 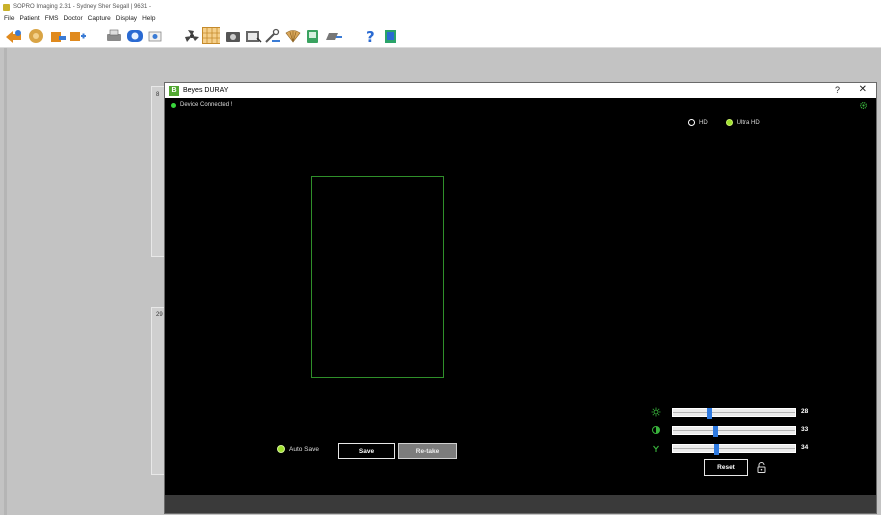 What do you see at coordinates (427, 451) in the screenshot?
I see `retake-button: Re-take` at bounding box center [427, 451].